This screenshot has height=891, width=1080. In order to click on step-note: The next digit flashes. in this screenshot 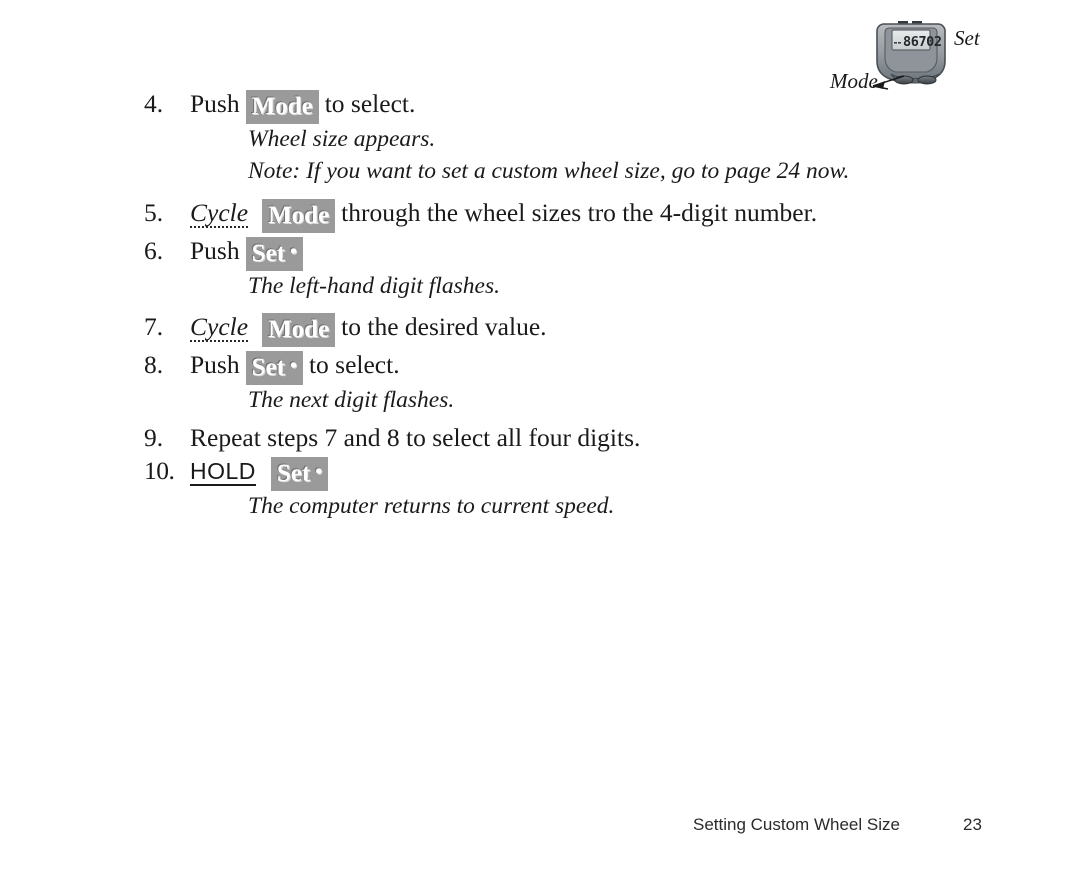, I will do `click(351, 399)`.